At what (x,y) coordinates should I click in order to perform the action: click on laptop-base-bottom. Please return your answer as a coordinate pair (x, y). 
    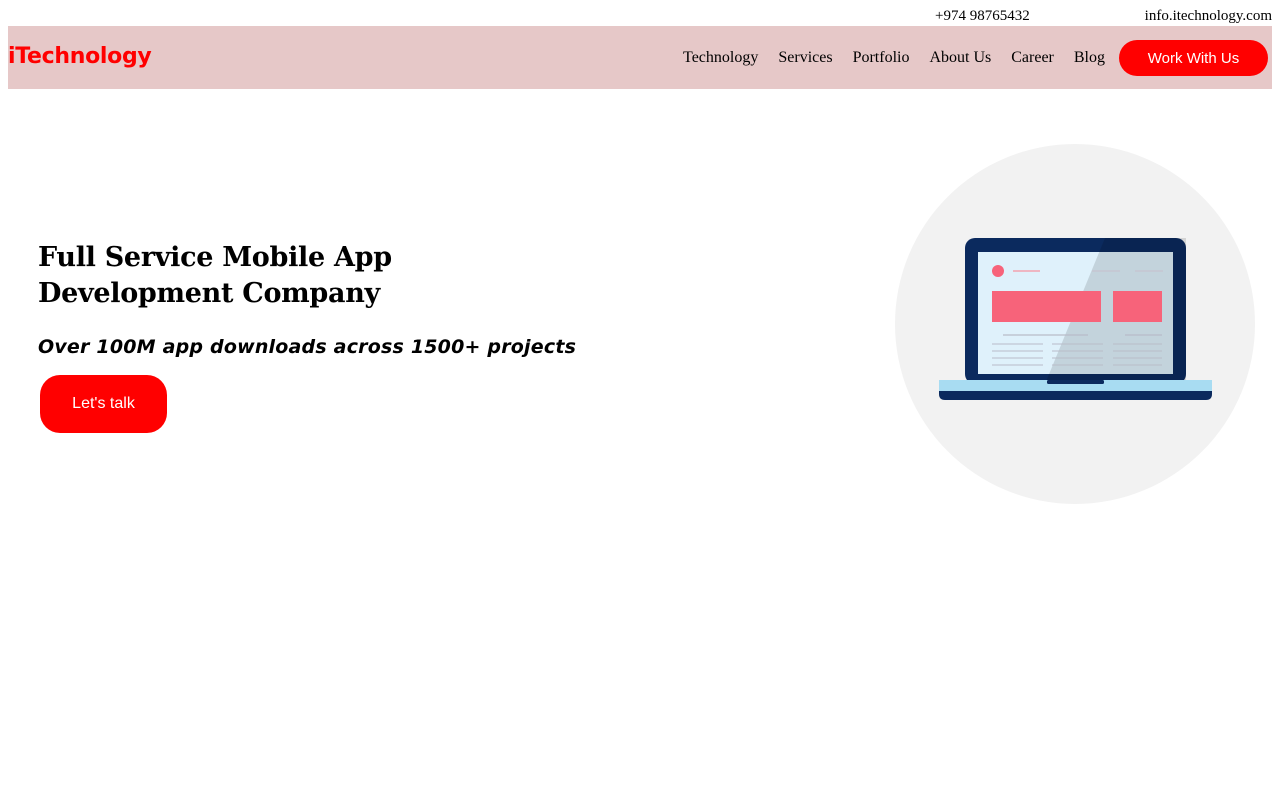
    Looking at the image, I should click on (1075, 395).